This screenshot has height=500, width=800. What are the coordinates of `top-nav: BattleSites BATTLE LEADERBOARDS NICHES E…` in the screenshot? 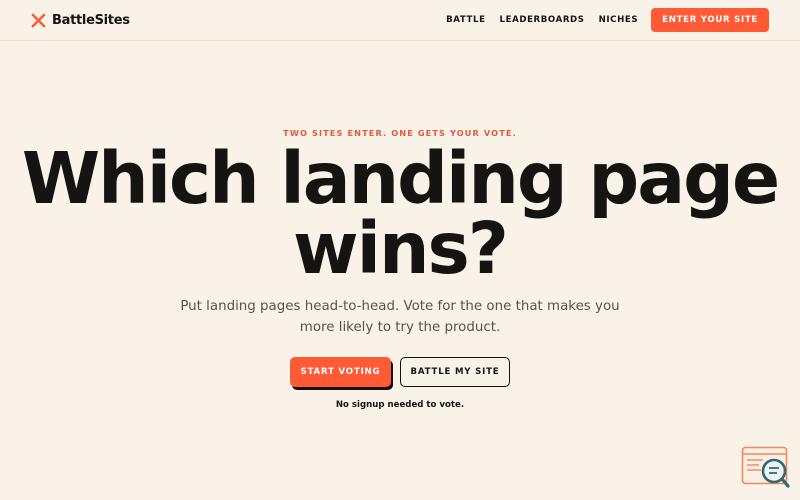 It's located at (400, 20).